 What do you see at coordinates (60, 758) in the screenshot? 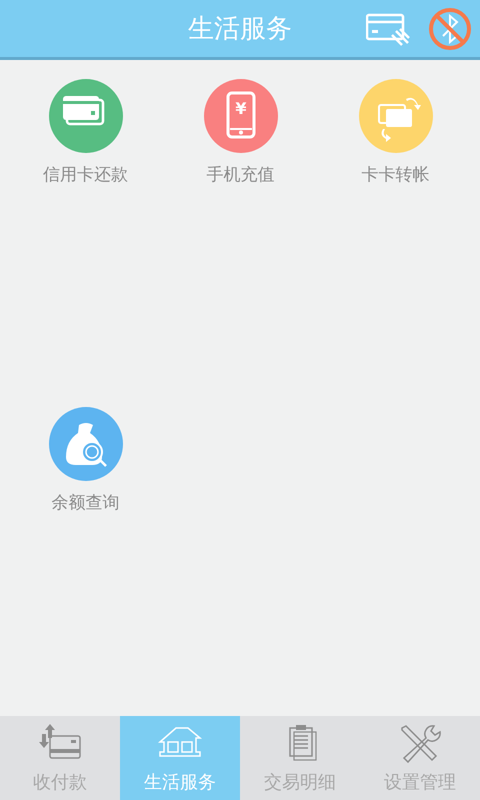
I see `tab: 收付款` at bounding box center [60, 758].